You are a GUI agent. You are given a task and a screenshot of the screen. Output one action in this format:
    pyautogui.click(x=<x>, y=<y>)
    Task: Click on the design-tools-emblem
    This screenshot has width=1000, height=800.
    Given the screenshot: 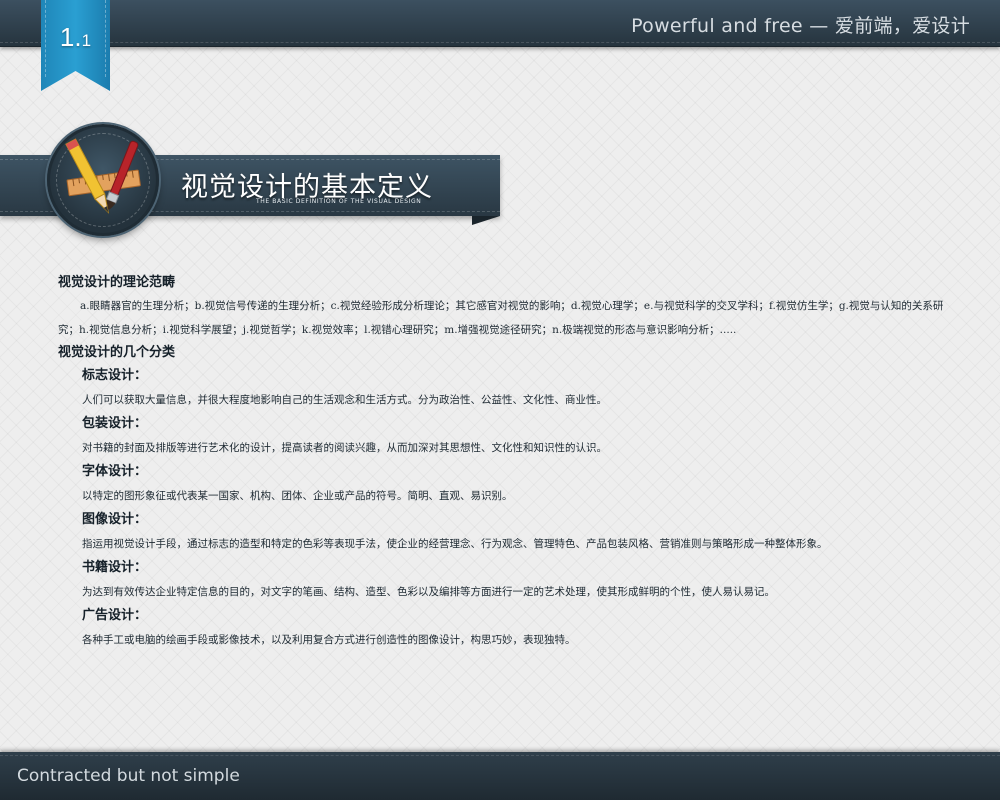 What is the action you would take?
    pyautogui.click(x=103, y=180)
    